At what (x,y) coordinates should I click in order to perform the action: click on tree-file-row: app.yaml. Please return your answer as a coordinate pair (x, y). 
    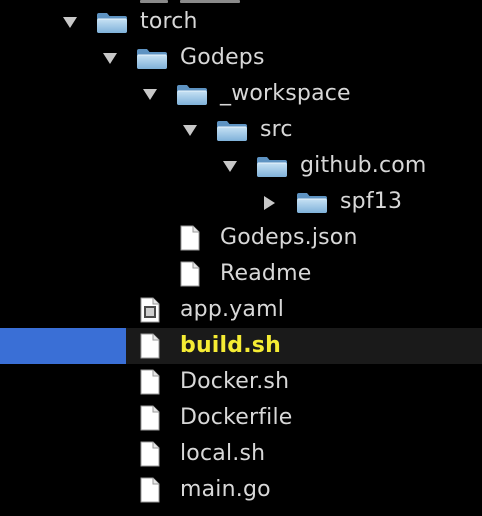
    Looking at the image, I should click on (241, 310).